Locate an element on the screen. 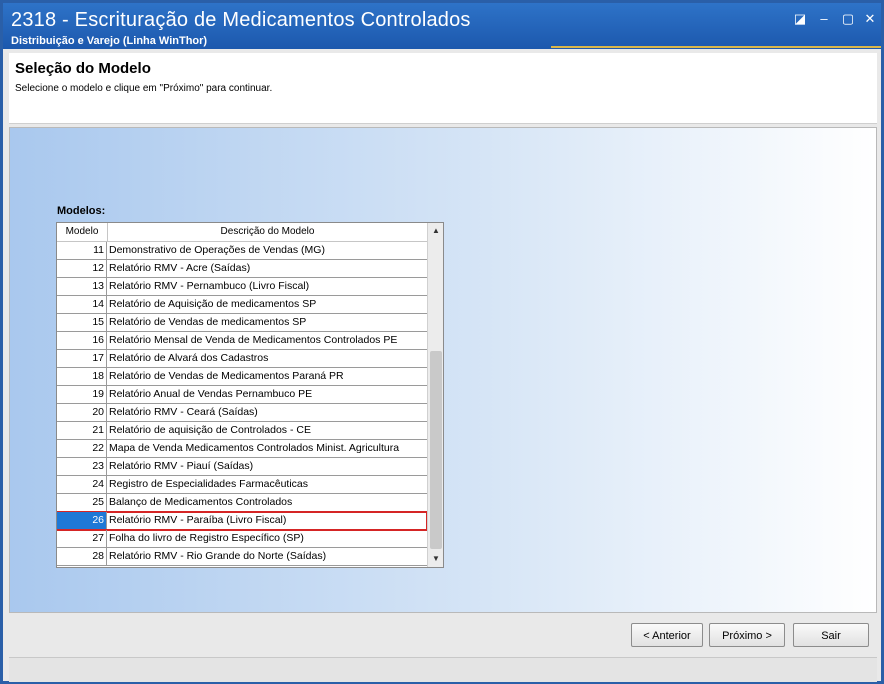  status-bar is located at coordinates (443, 669).